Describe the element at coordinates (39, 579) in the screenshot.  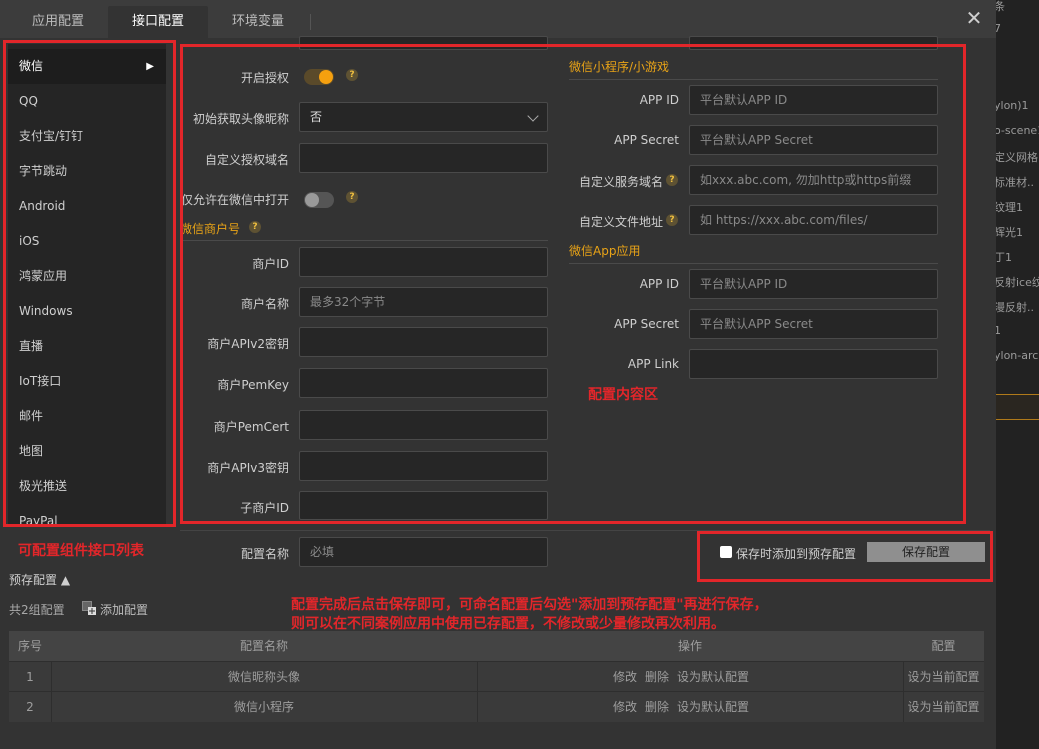
I see `presets-header: 预存配置 ▲` at that location.